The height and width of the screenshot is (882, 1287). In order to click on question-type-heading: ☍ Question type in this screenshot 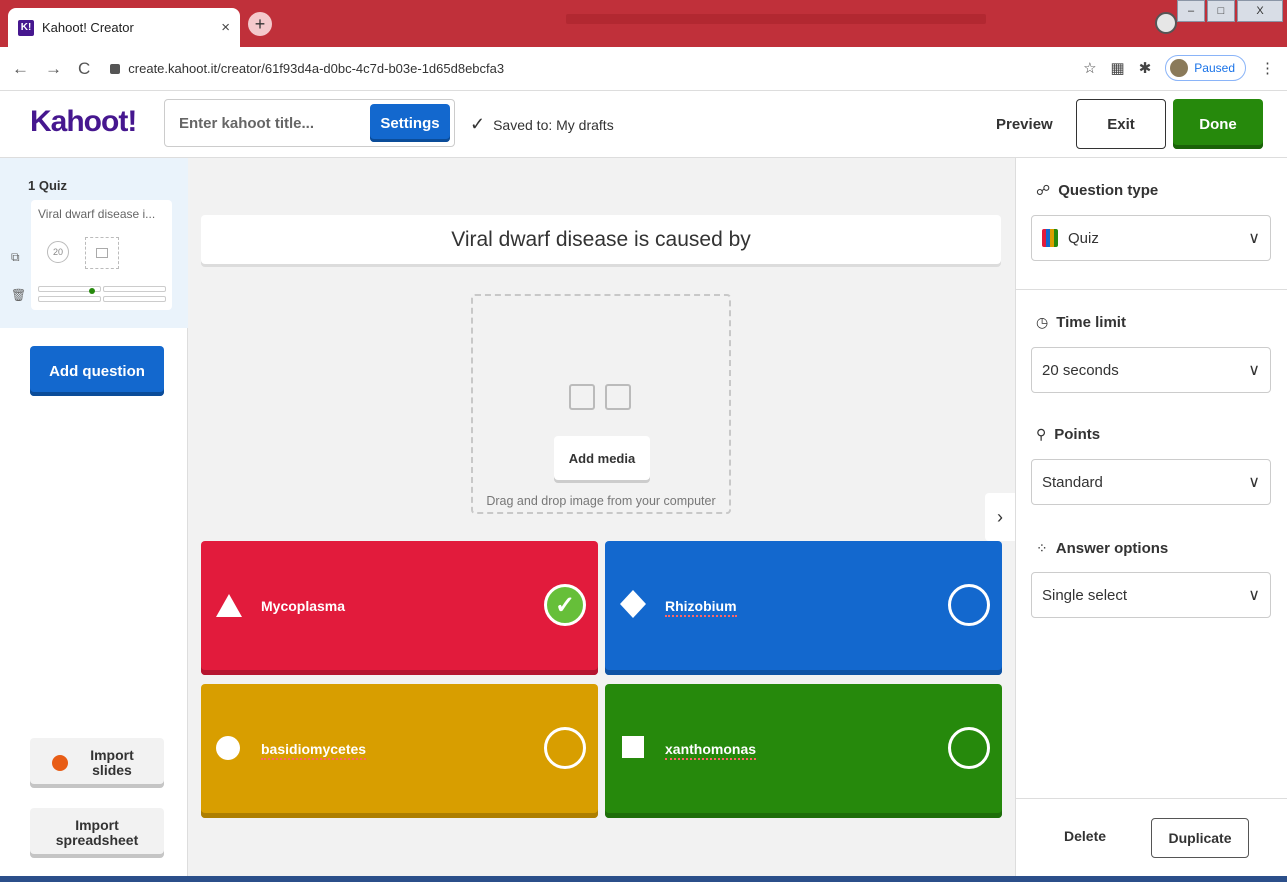, I will do `click(1097, 190)`.